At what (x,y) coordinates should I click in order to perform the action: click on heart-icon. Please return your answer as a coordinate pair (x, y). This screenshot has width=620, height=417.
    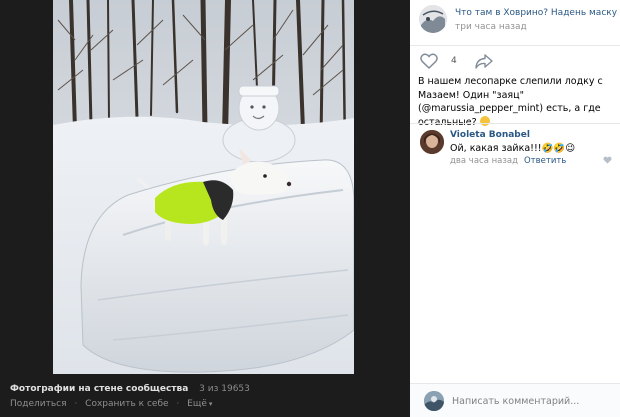
    Looking at the image, I should click on (429, 61).